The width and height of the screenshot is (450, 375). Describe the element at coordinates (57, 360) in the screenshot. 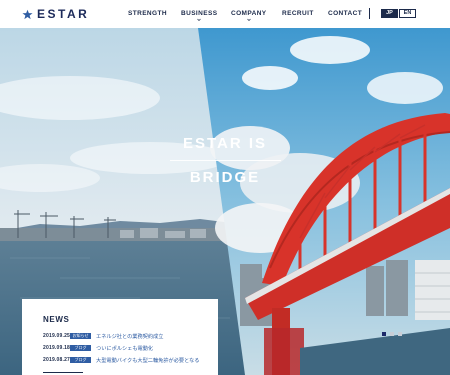

I see `news-date: 2019.08.27` at that location.